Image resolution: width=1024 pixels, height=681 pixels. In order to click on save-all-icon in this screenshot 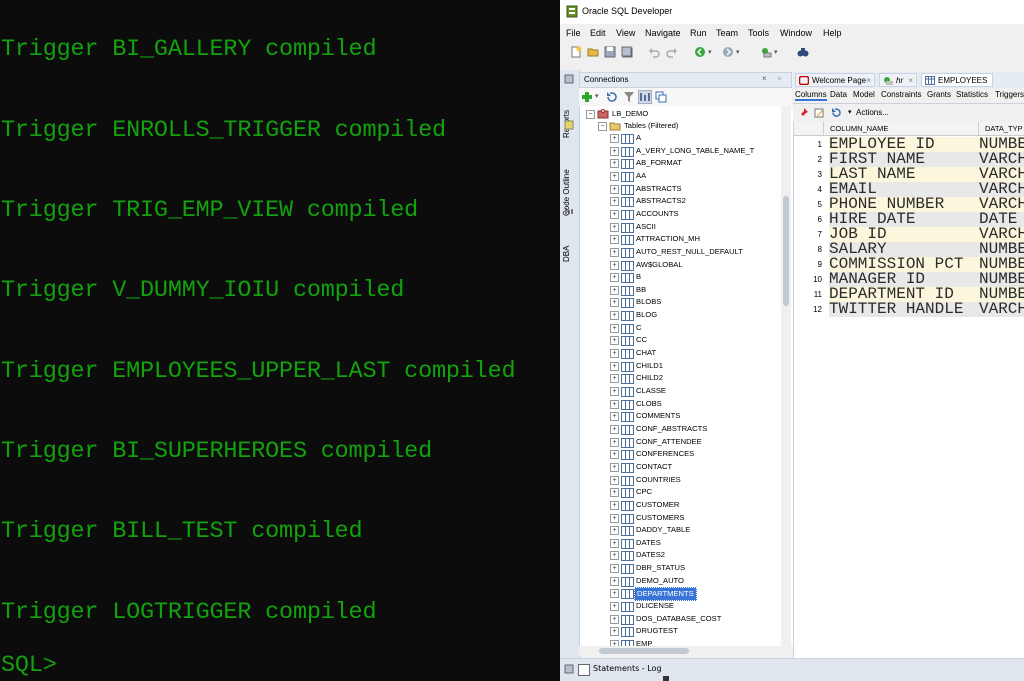, I will do `click(627, 52)`.